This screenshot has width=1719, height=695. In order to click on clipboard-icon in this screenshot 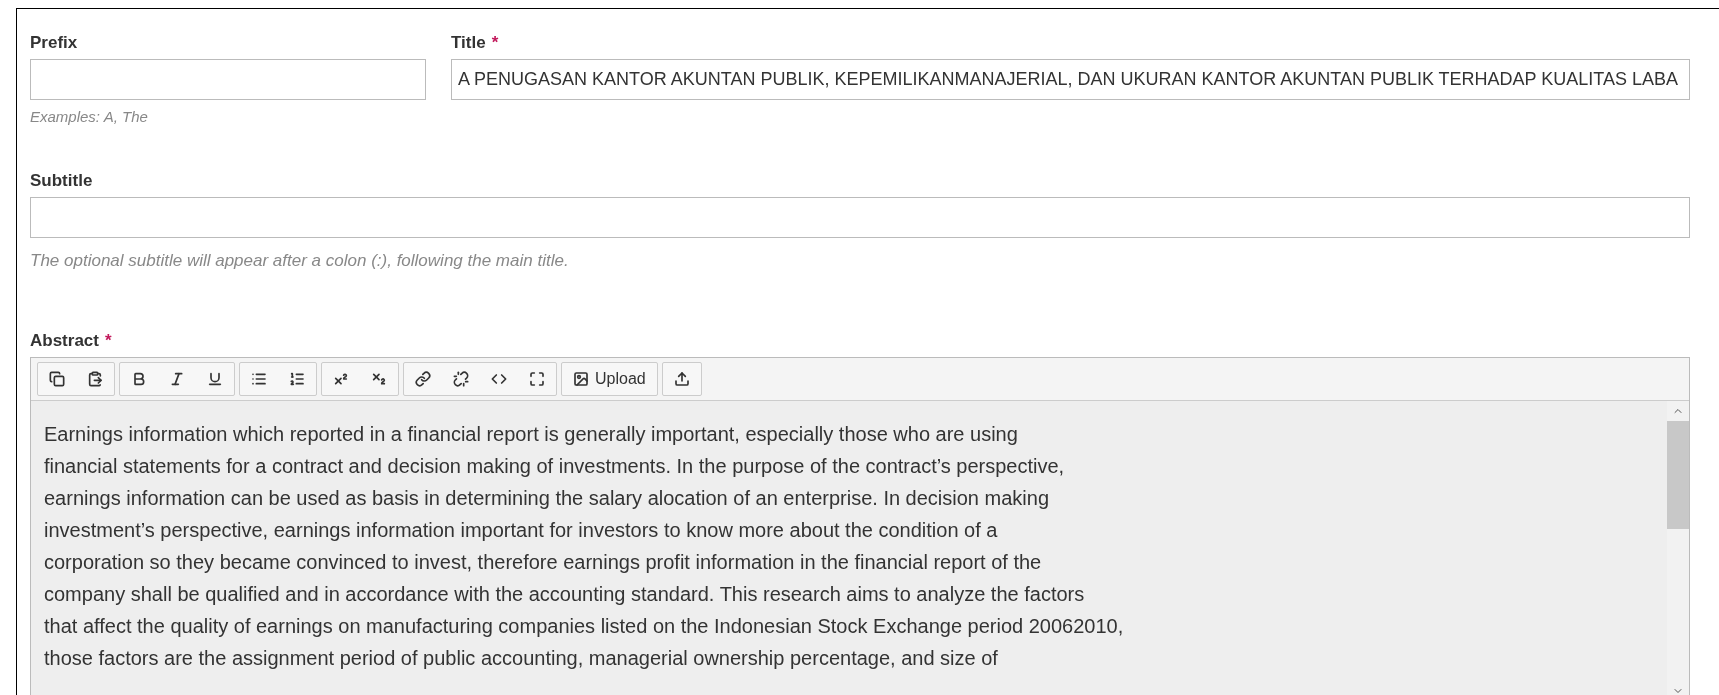, I will do `click(95, 379)`.